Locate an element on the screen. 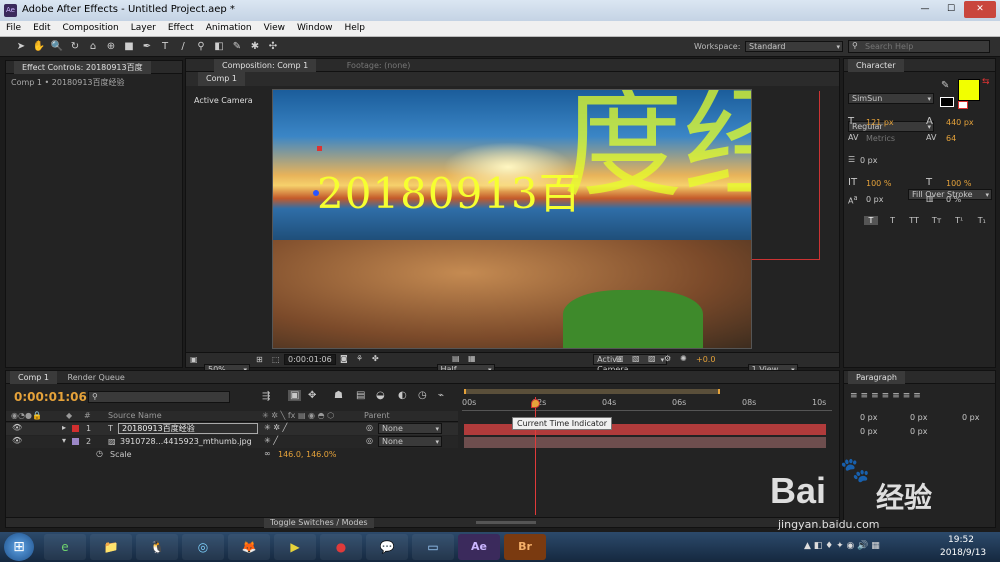 The height and width of the screenshot is (562, 1000). close-button: ✕ is located at coordinates (980, 9).